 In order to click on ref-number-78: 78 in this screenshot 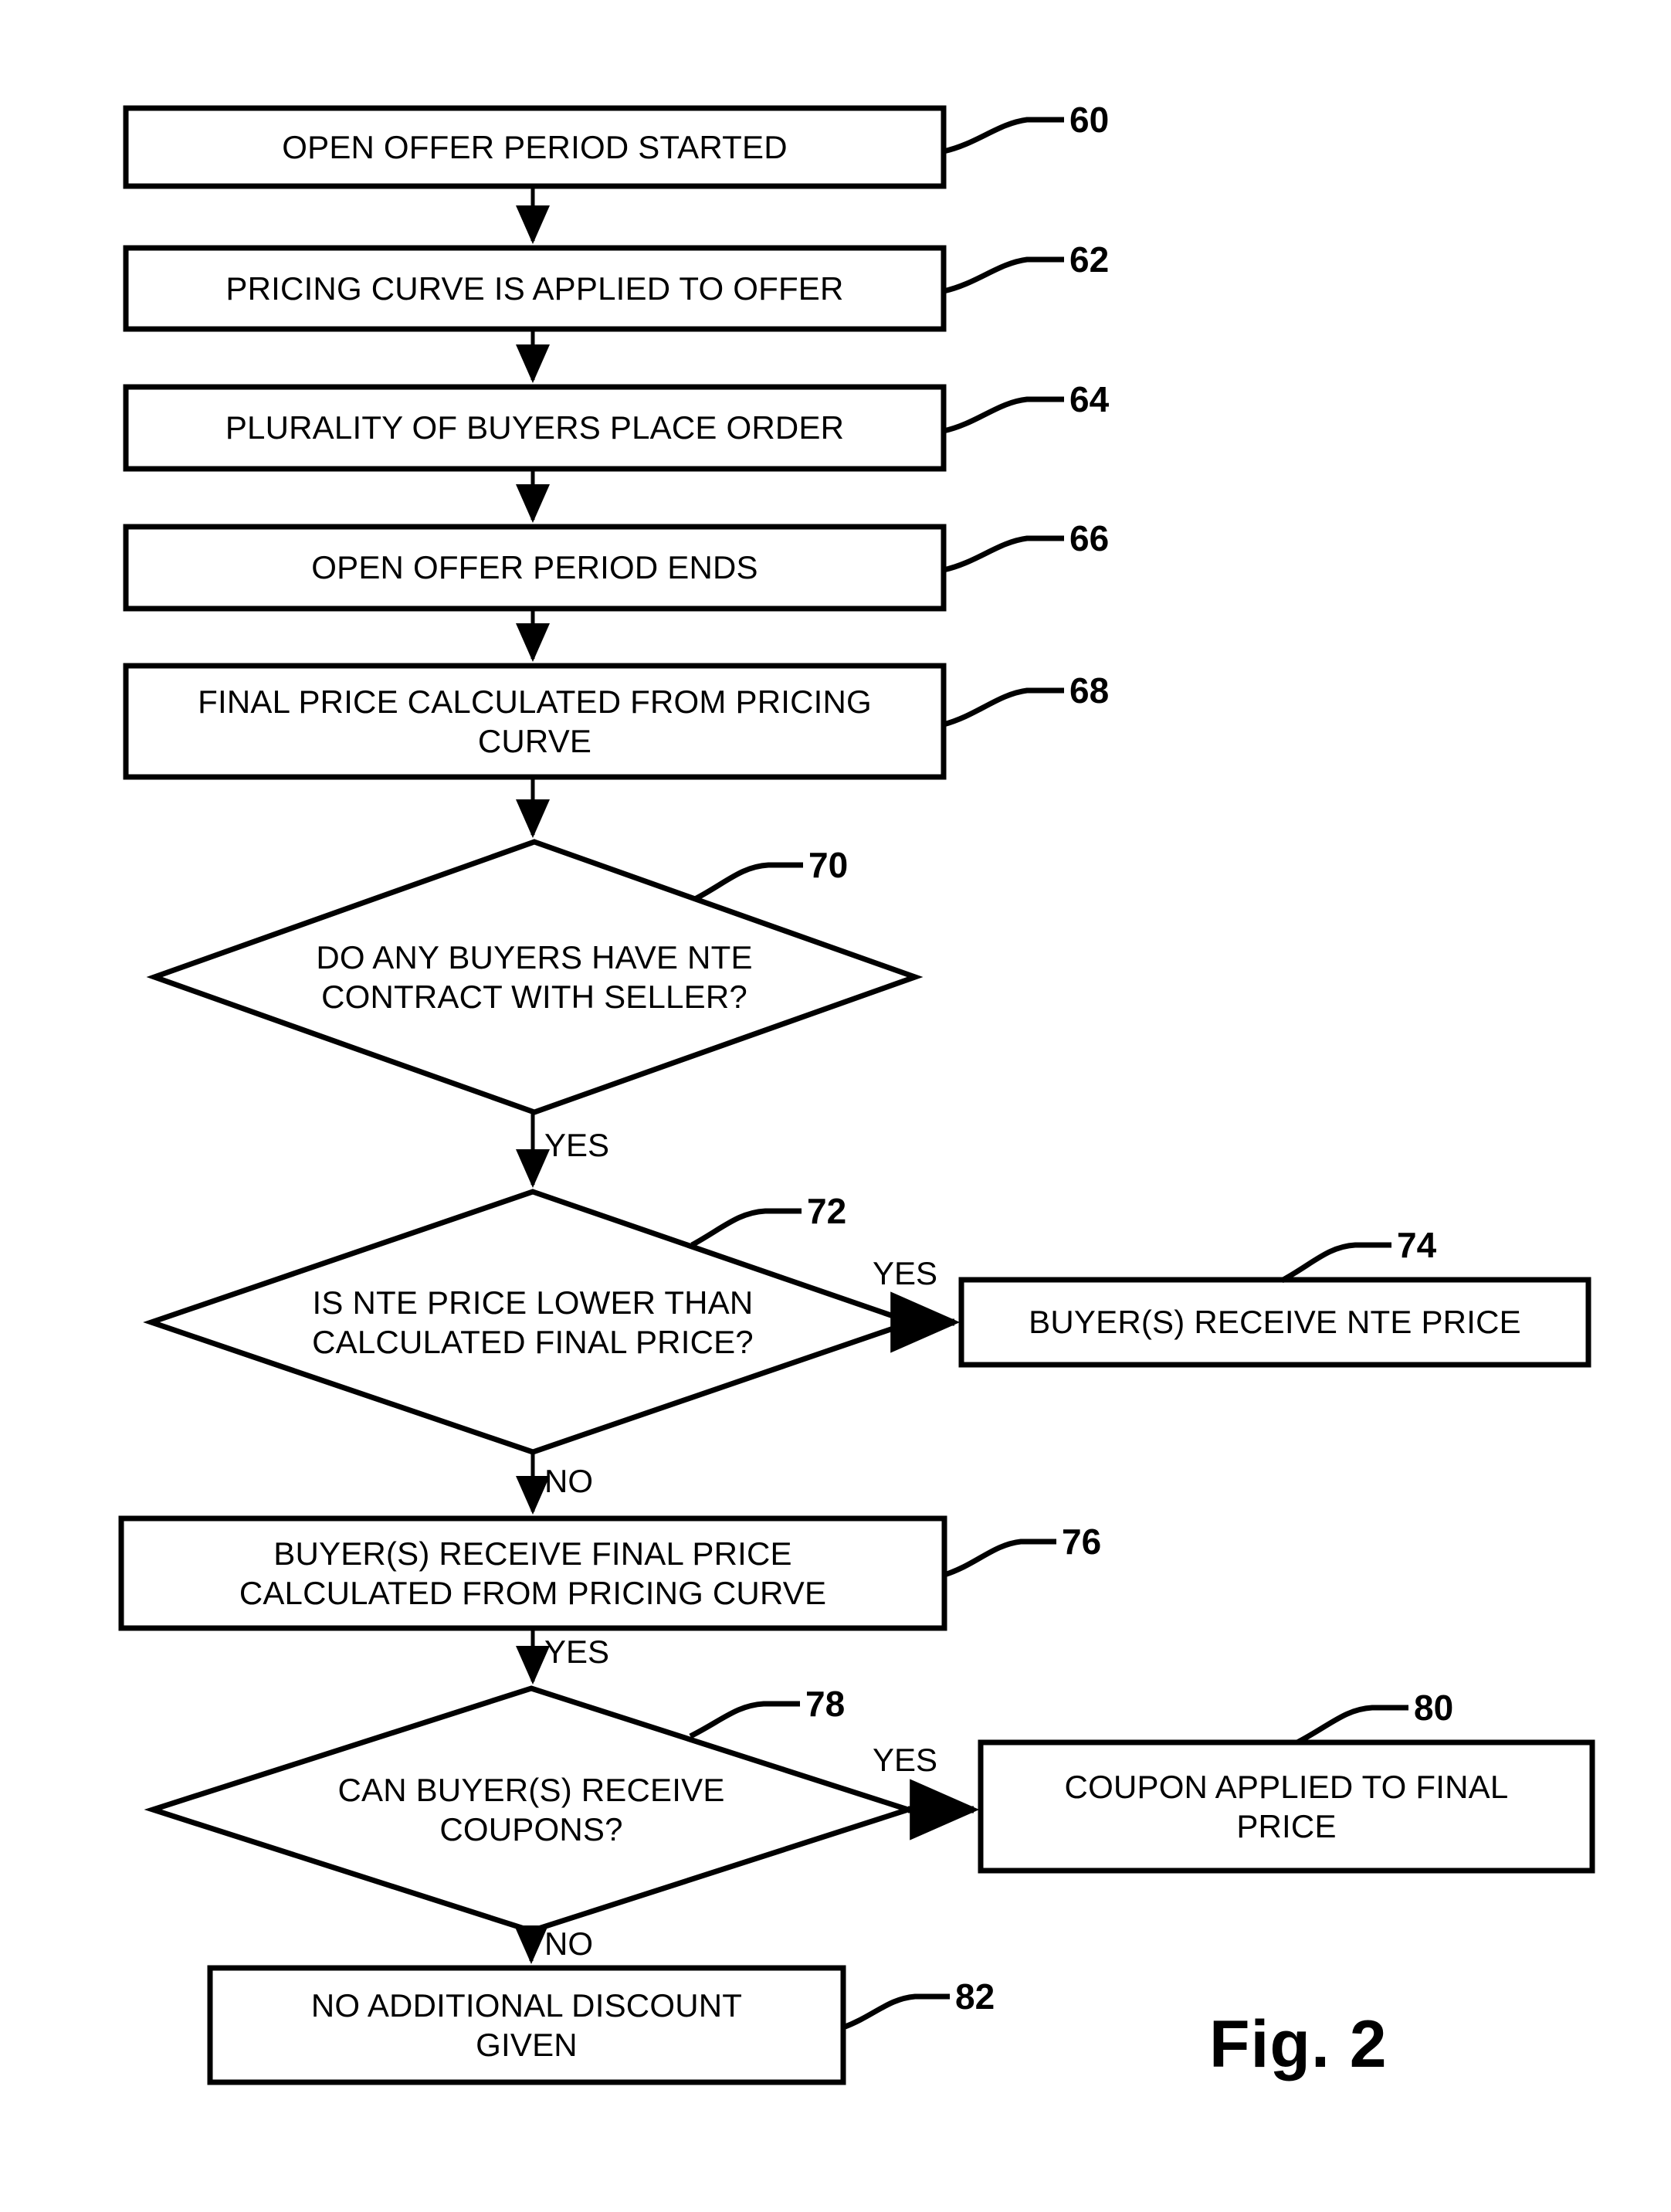, I will do `click(825, 1704)`.